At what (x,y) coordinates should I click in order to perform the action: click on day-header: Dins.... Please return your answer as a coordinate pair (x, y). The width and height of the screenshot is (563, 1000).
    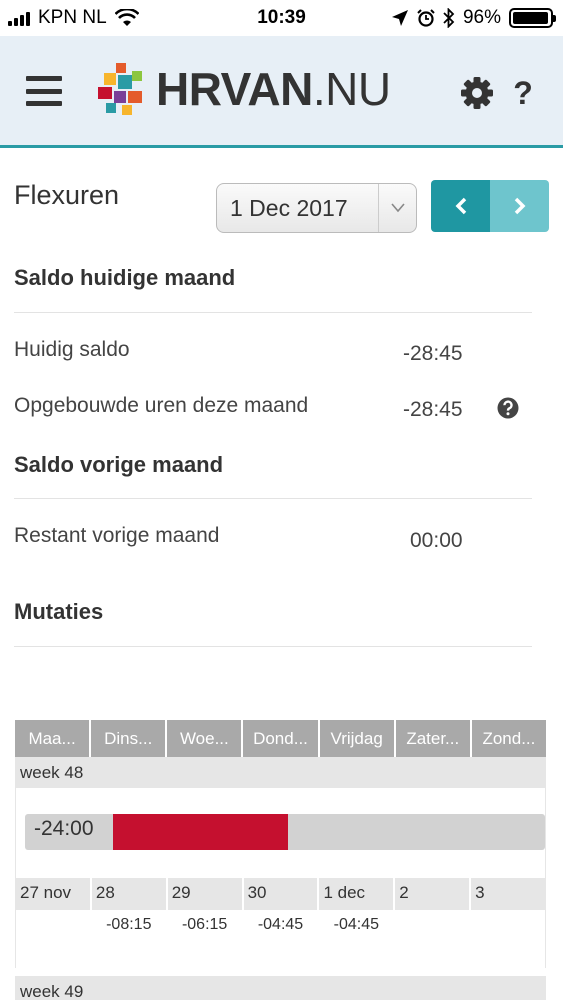
    Looking at the image, I should click on (128, 738).